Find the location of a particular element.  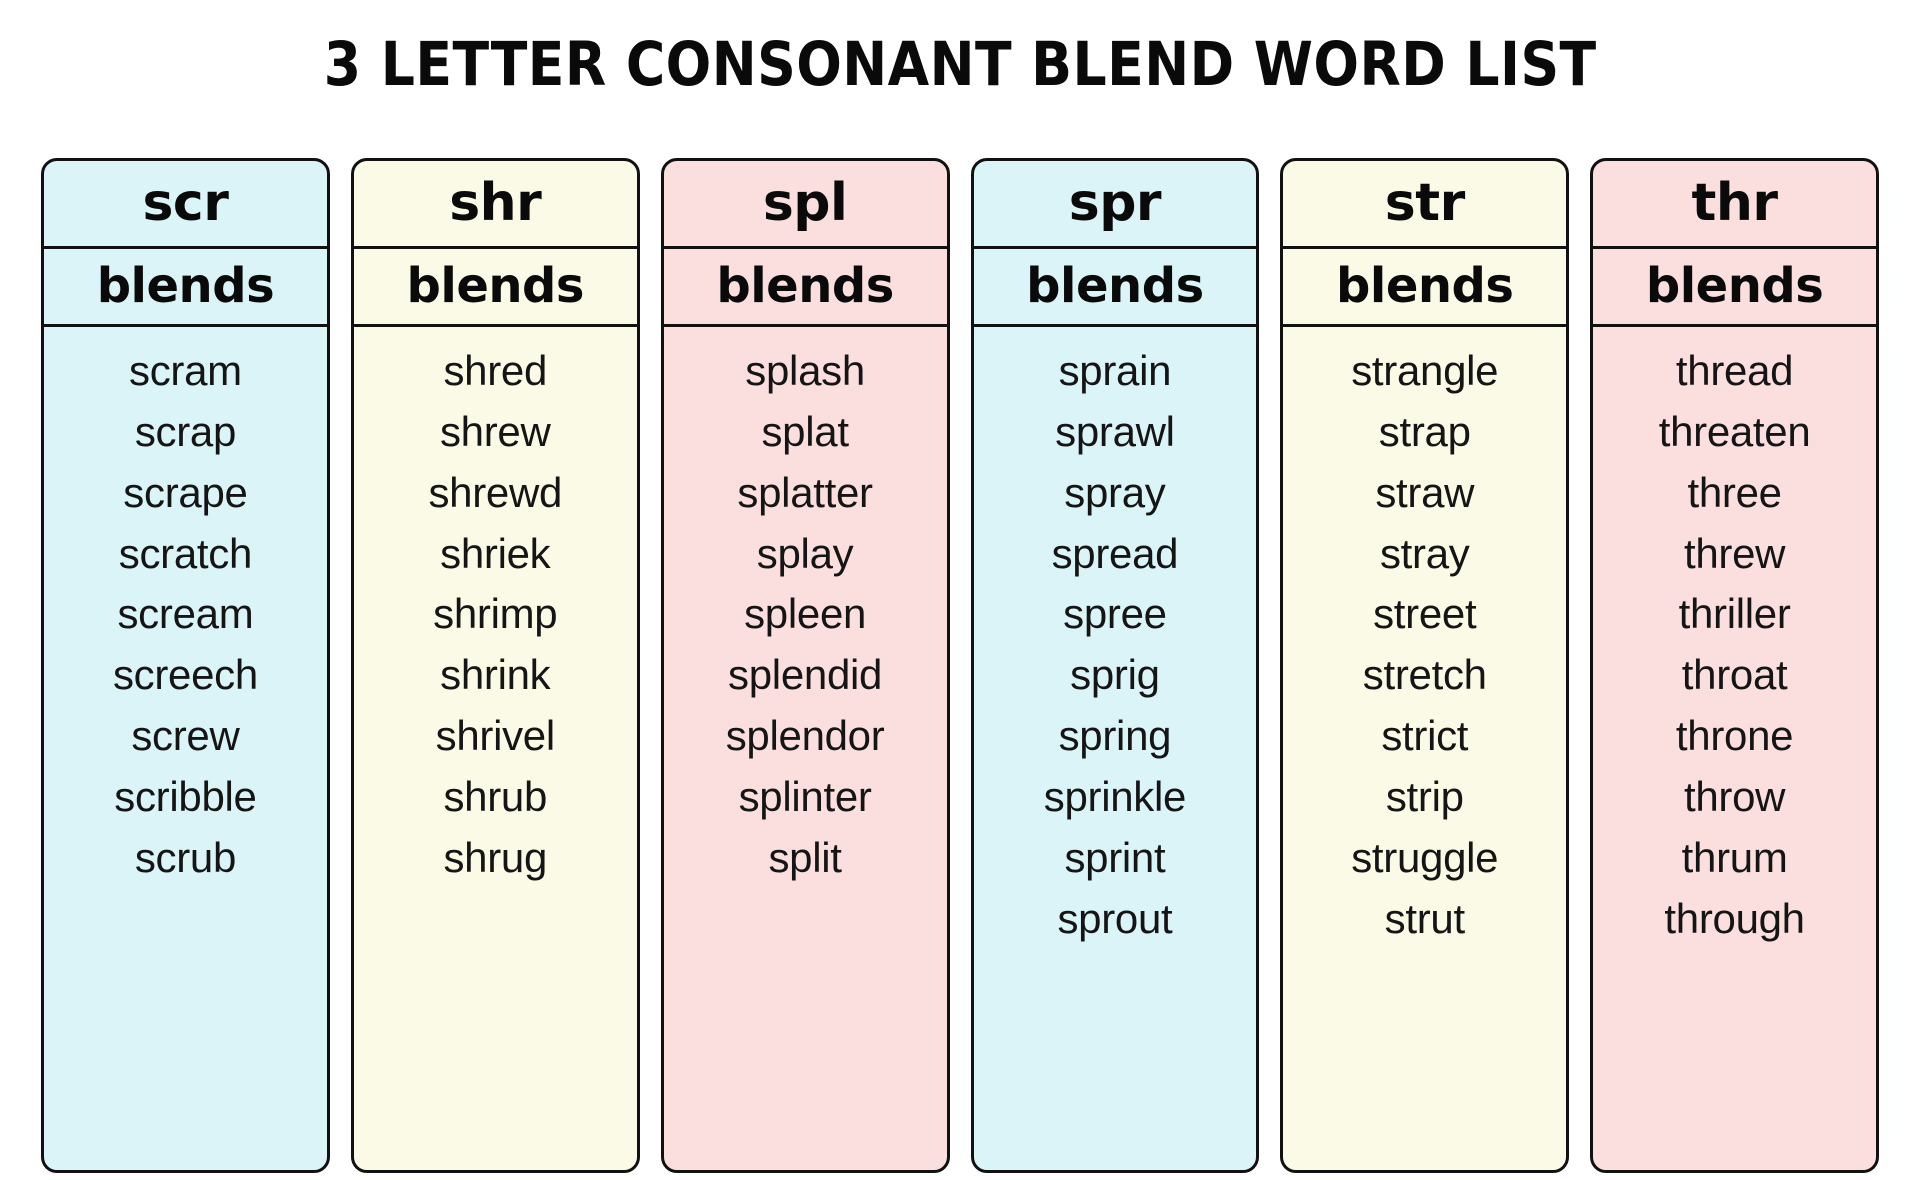

word-item: sprint is located at coordinates (1115, 857).